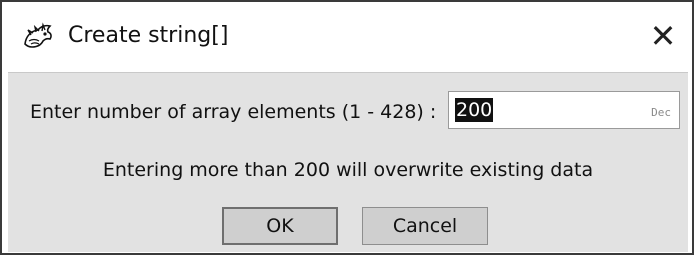 The image size is (694, 255). What do you see at coordinates (425, 226) in the screenshot?
I see `cancel-button: Cancel` at bounding box center [425, 226].